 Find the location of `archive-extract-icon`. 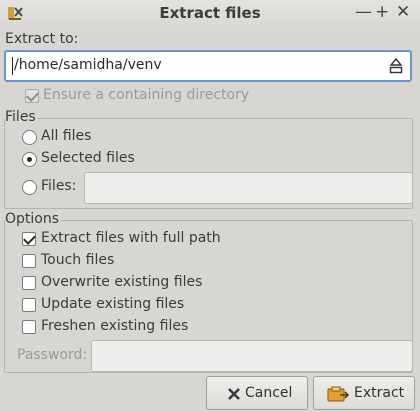

archive-extract-icon is located at coordinates (338, 394).